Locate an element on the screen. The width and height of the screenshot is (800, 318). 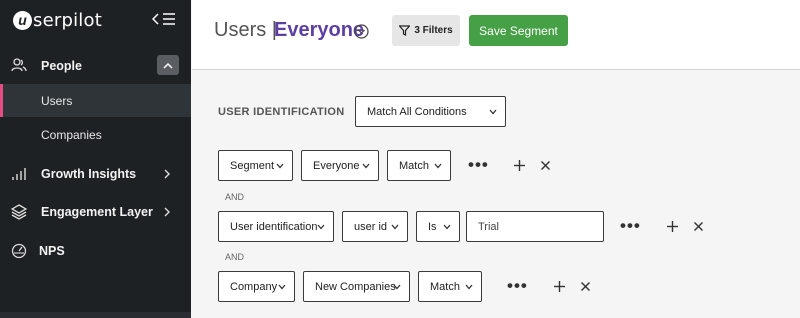
condition-attribute-value: user id is located at coordinates (371, 226).